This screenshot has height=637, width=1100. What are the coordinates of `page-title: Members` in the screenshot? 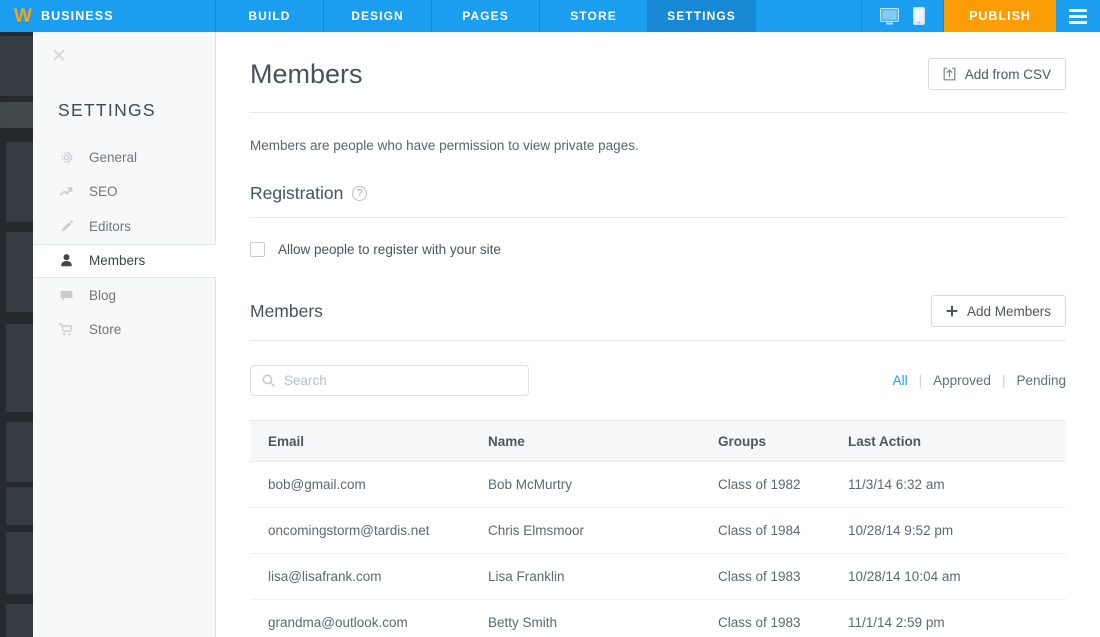 It's located at (306, 73).